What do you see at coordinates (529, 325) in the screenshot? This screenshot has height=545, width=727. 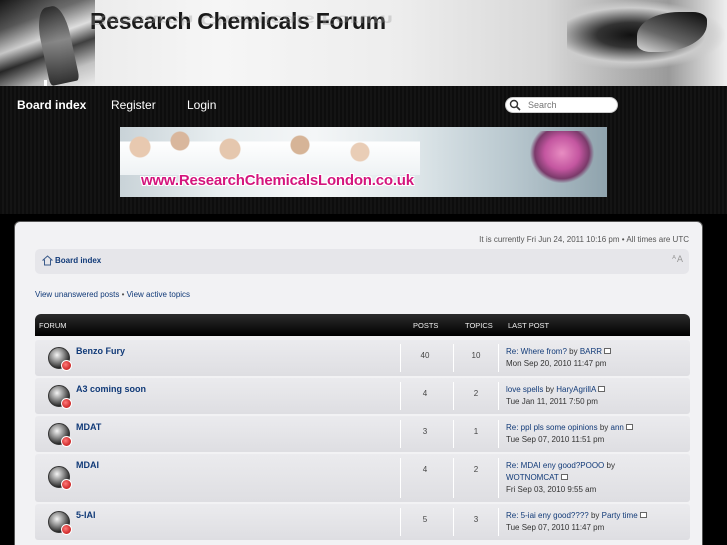 I see `header-last-post: LAST POST` at bounding box center [529, 325].